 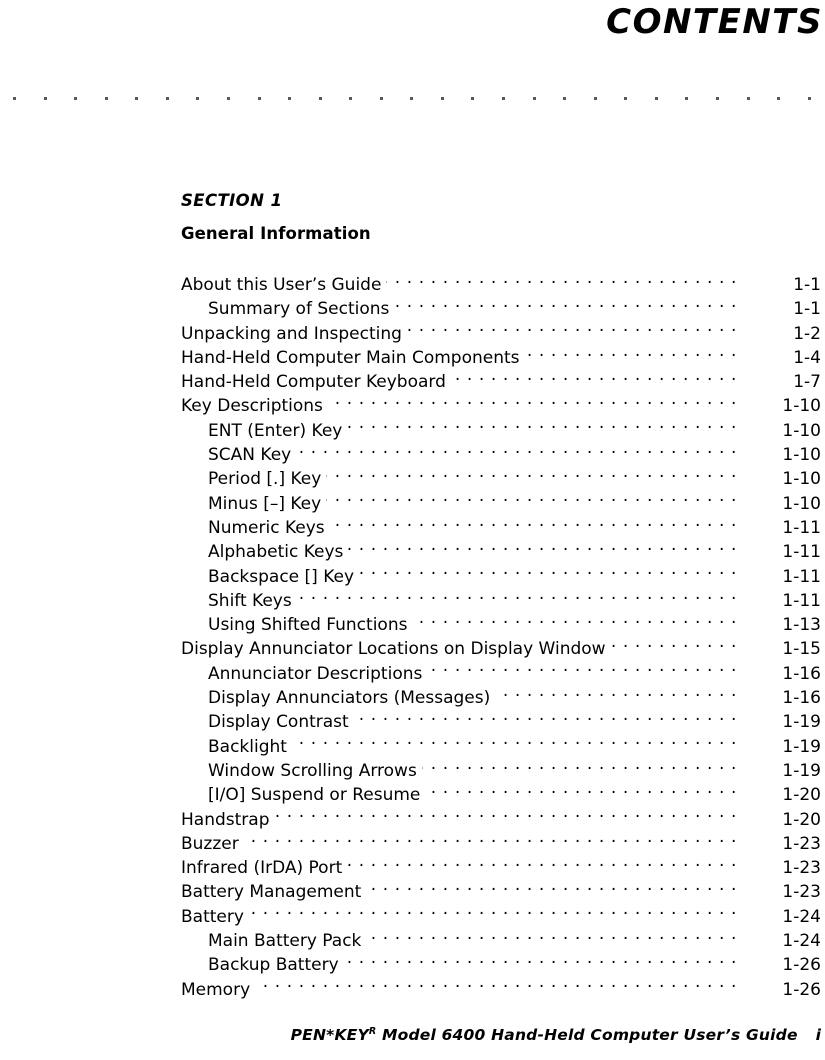 I want to click on toc-entry: Backup Battery1-26, so click(x=501, y=962).